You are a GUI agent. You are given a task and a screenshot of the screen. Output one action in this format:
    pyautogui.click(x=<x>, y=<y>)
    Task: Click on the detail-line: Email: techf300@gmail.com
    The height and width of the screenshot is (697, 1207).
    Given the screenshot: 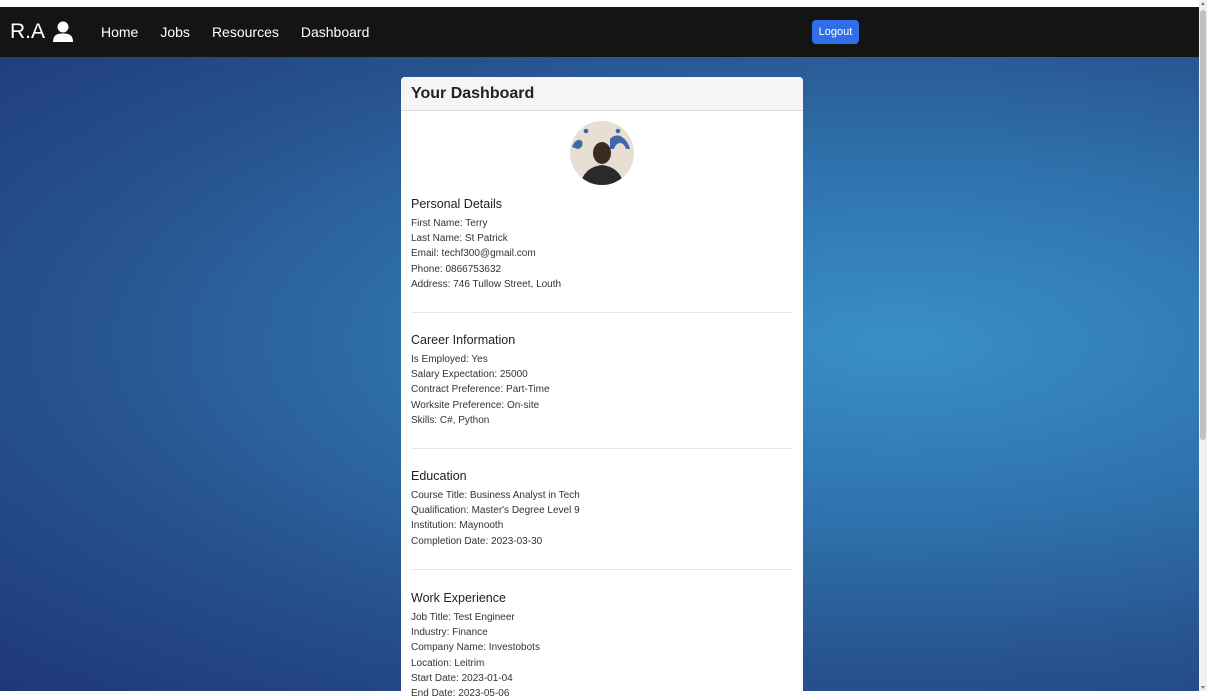 What is the action you would take?
    pyautogui.click(x=473, y=254)
    